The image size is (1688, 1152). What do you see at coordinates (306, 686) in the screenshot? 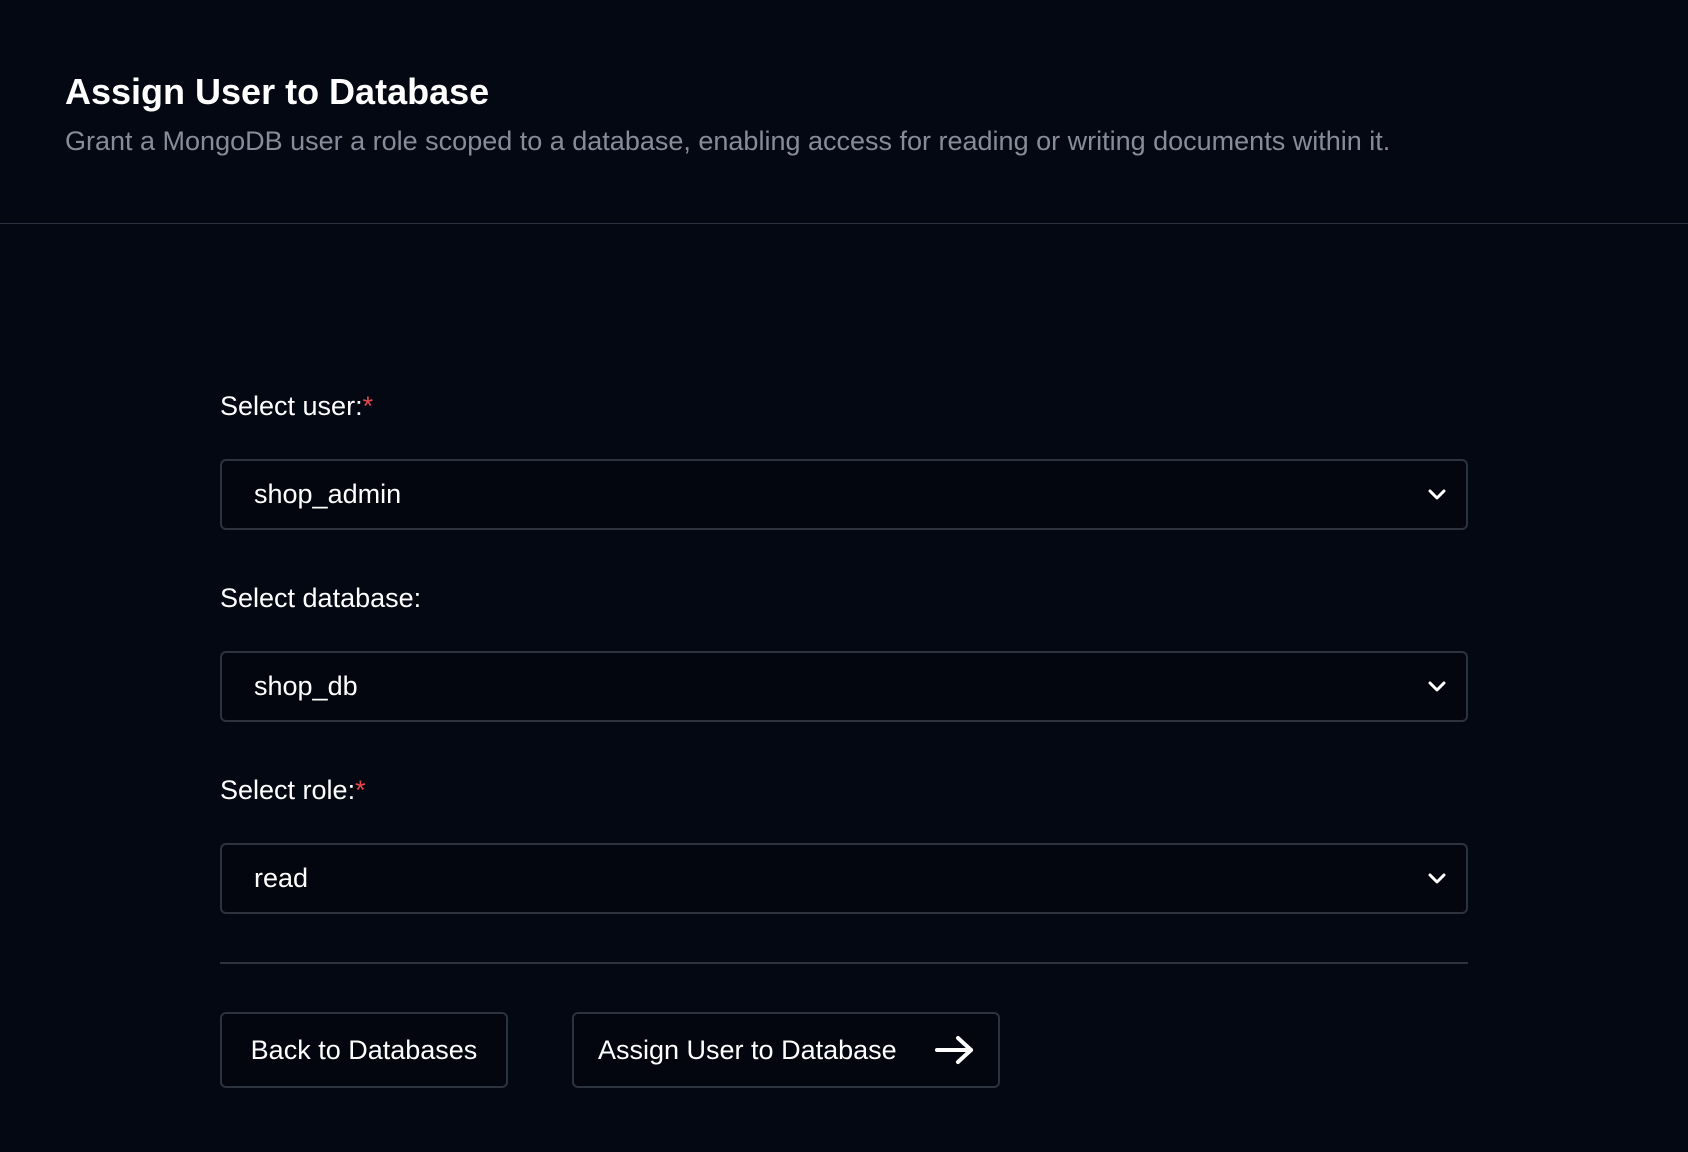
I see `select-database-value: shop_db` at bounding box center [306, 686].